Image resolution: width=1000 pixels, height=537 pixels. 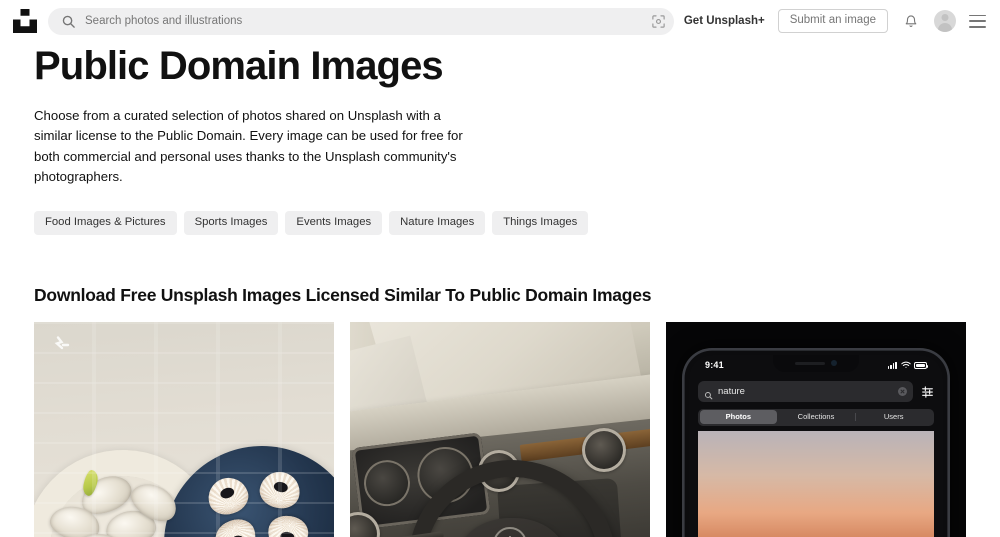 I want to click on unsplash-logo-icon, so click(x=25, y=21).